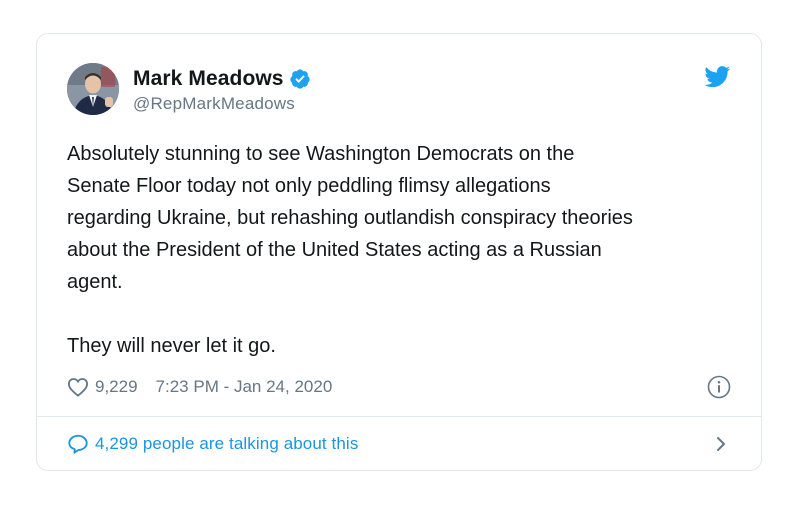 This screenshot has width=799, height=513. I want to click on display-name: Mark Meadows, so click(208, 79).